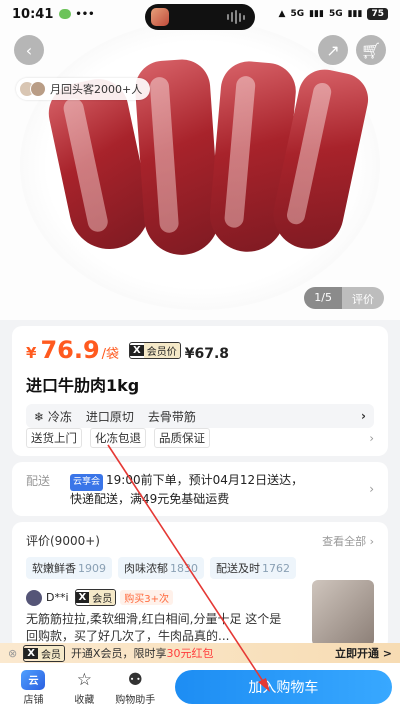 The height and width of the screenshot is (711, 400). What do you see at coordinates (207, 354) in the screenshot?
I see `vip-price: ¥67.8` at bounding box center [207, 354].